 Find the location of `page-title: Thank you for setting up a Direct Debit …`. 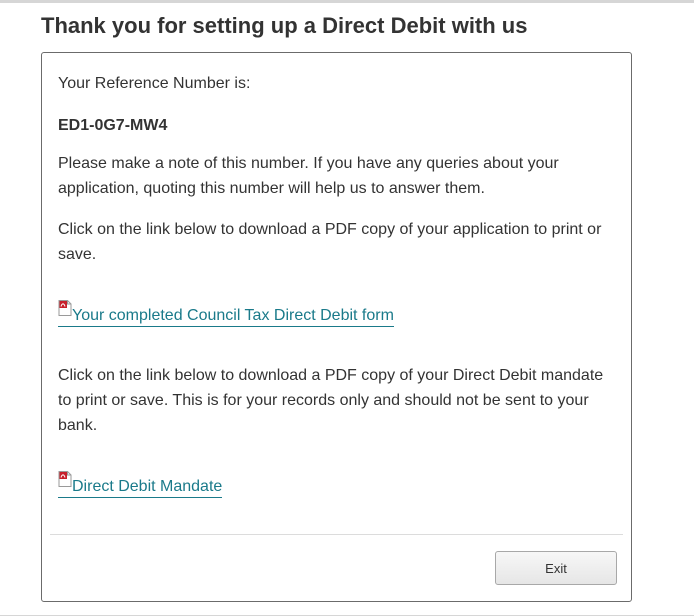

page-title: Thank you for setting up a Direct Debit … is located at coordinates (284, 25).